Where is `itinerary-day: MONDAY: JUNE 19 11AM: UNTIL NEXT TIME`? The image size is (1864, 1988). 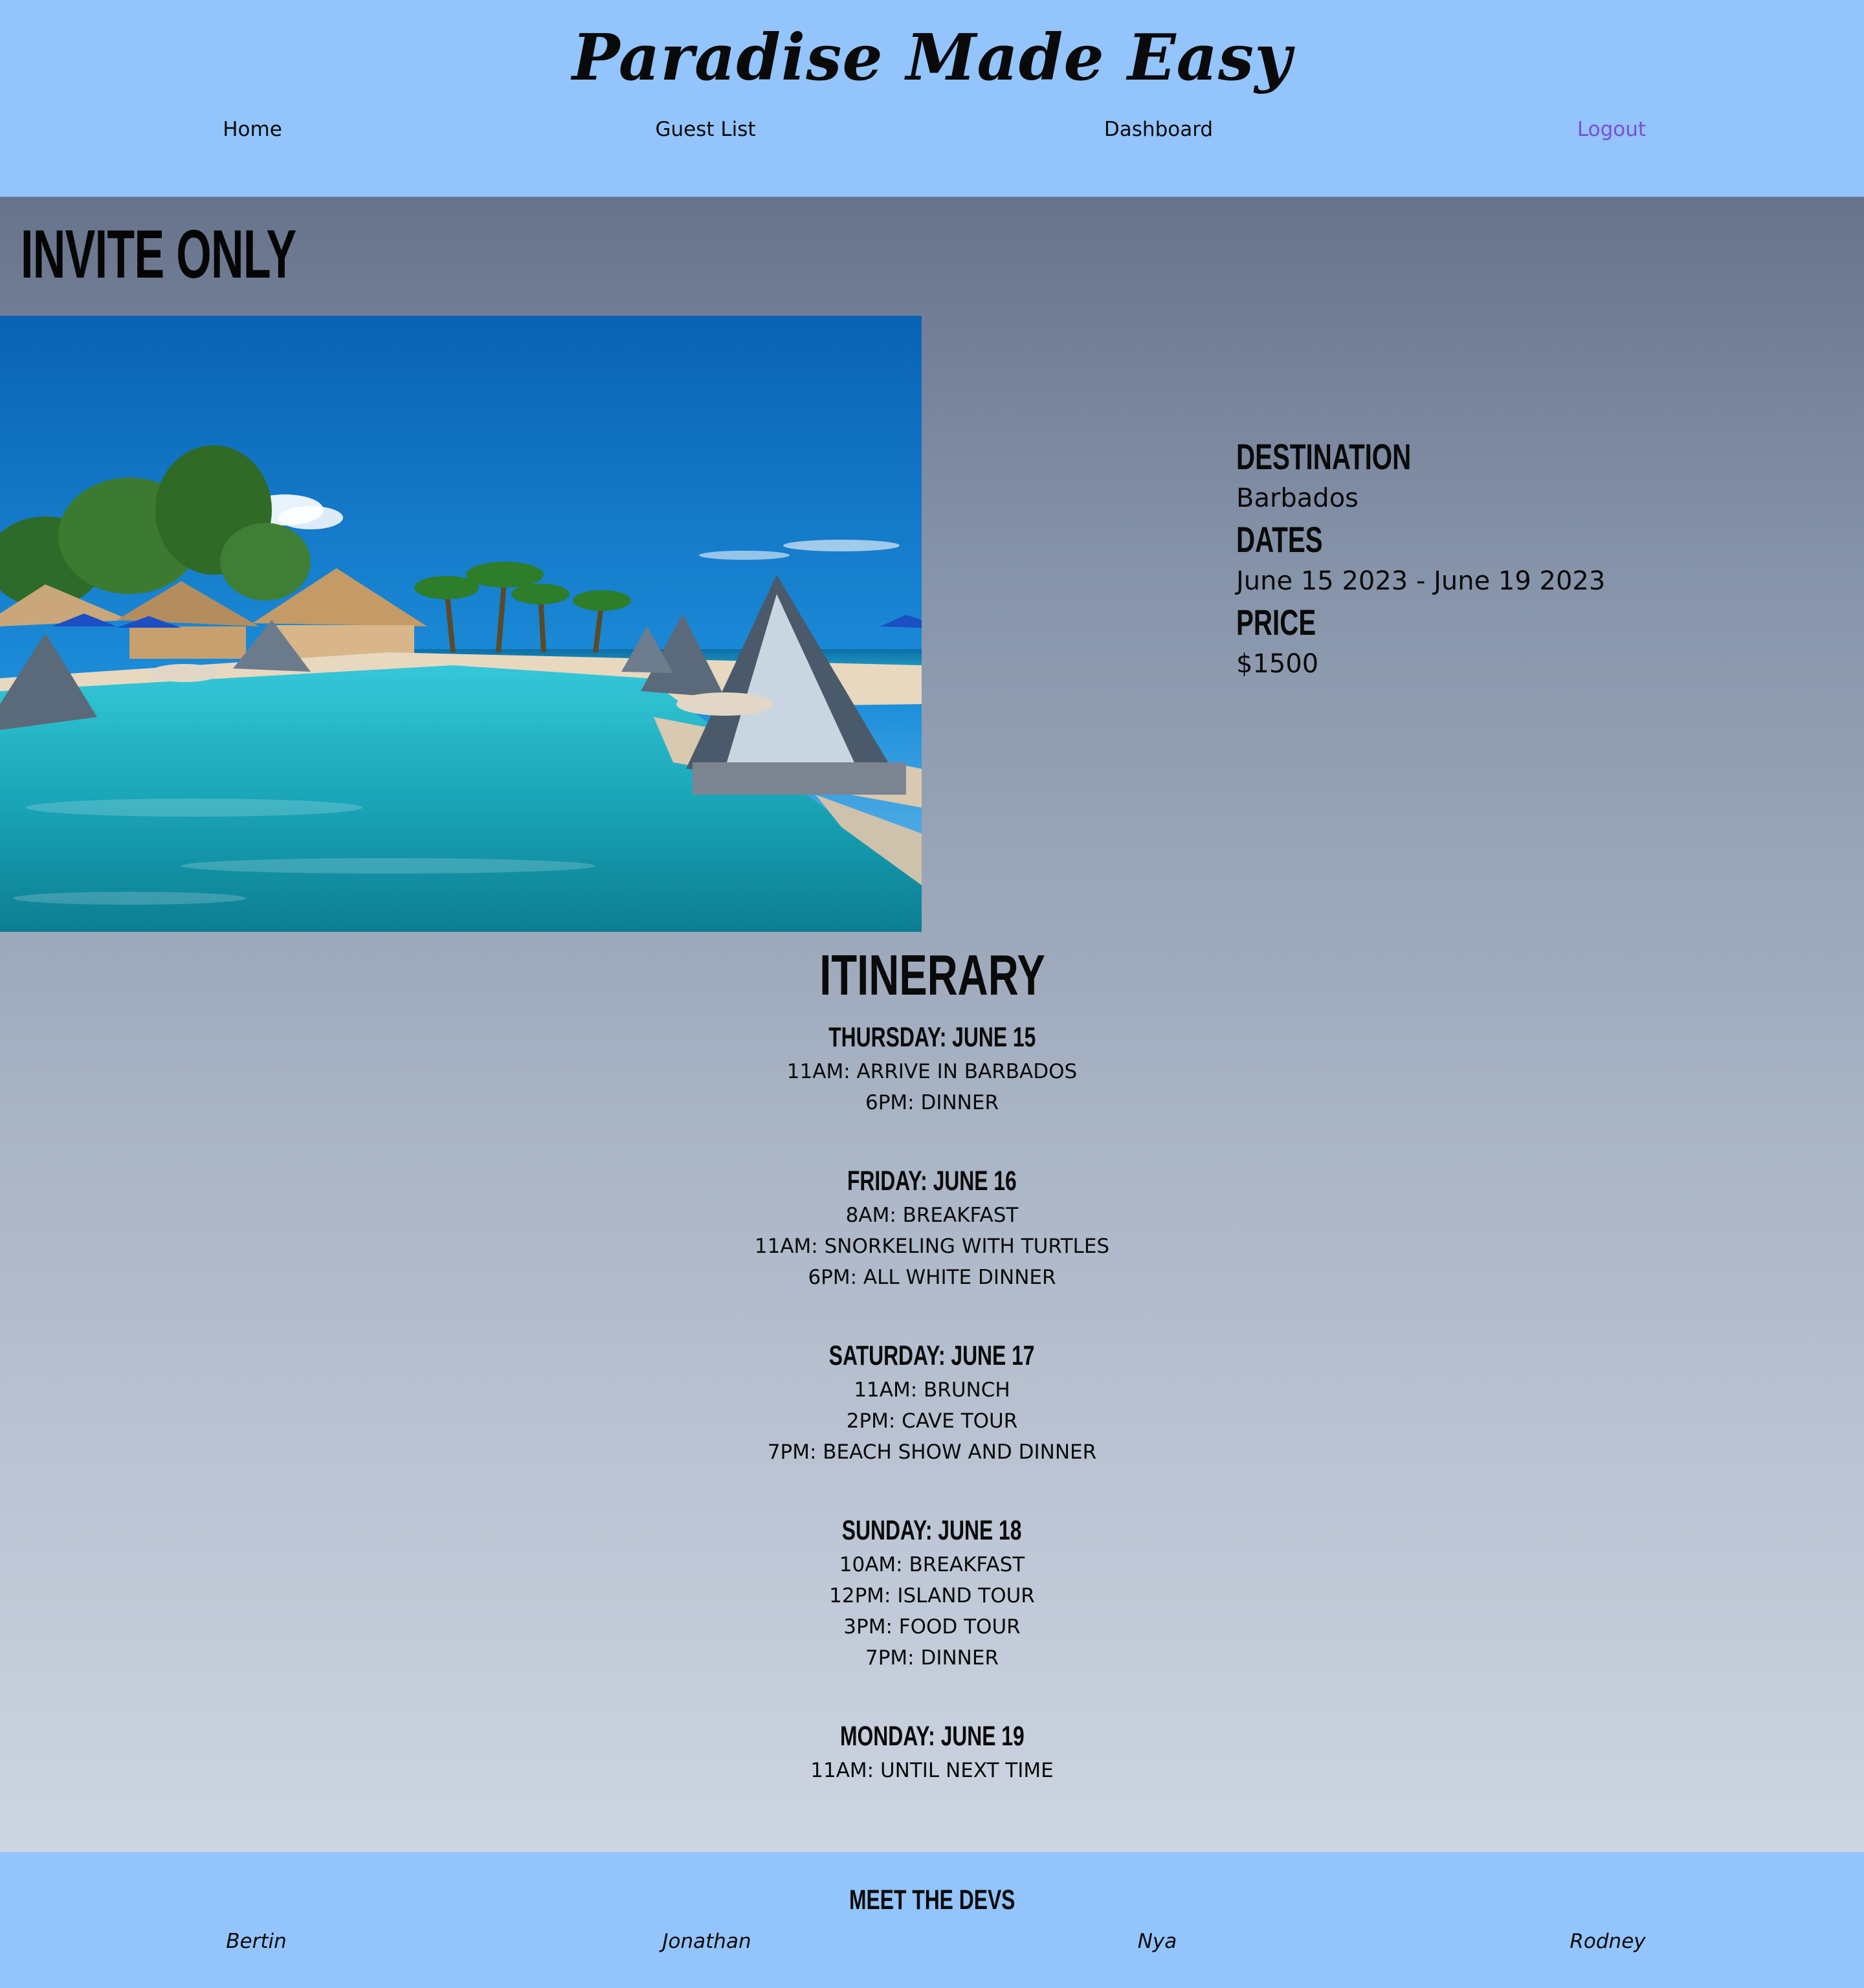 itinerary-day: MONDAY: JUNE 19 11AM: UNTIL NEXT TIME is located at coordinates (932, 1751).